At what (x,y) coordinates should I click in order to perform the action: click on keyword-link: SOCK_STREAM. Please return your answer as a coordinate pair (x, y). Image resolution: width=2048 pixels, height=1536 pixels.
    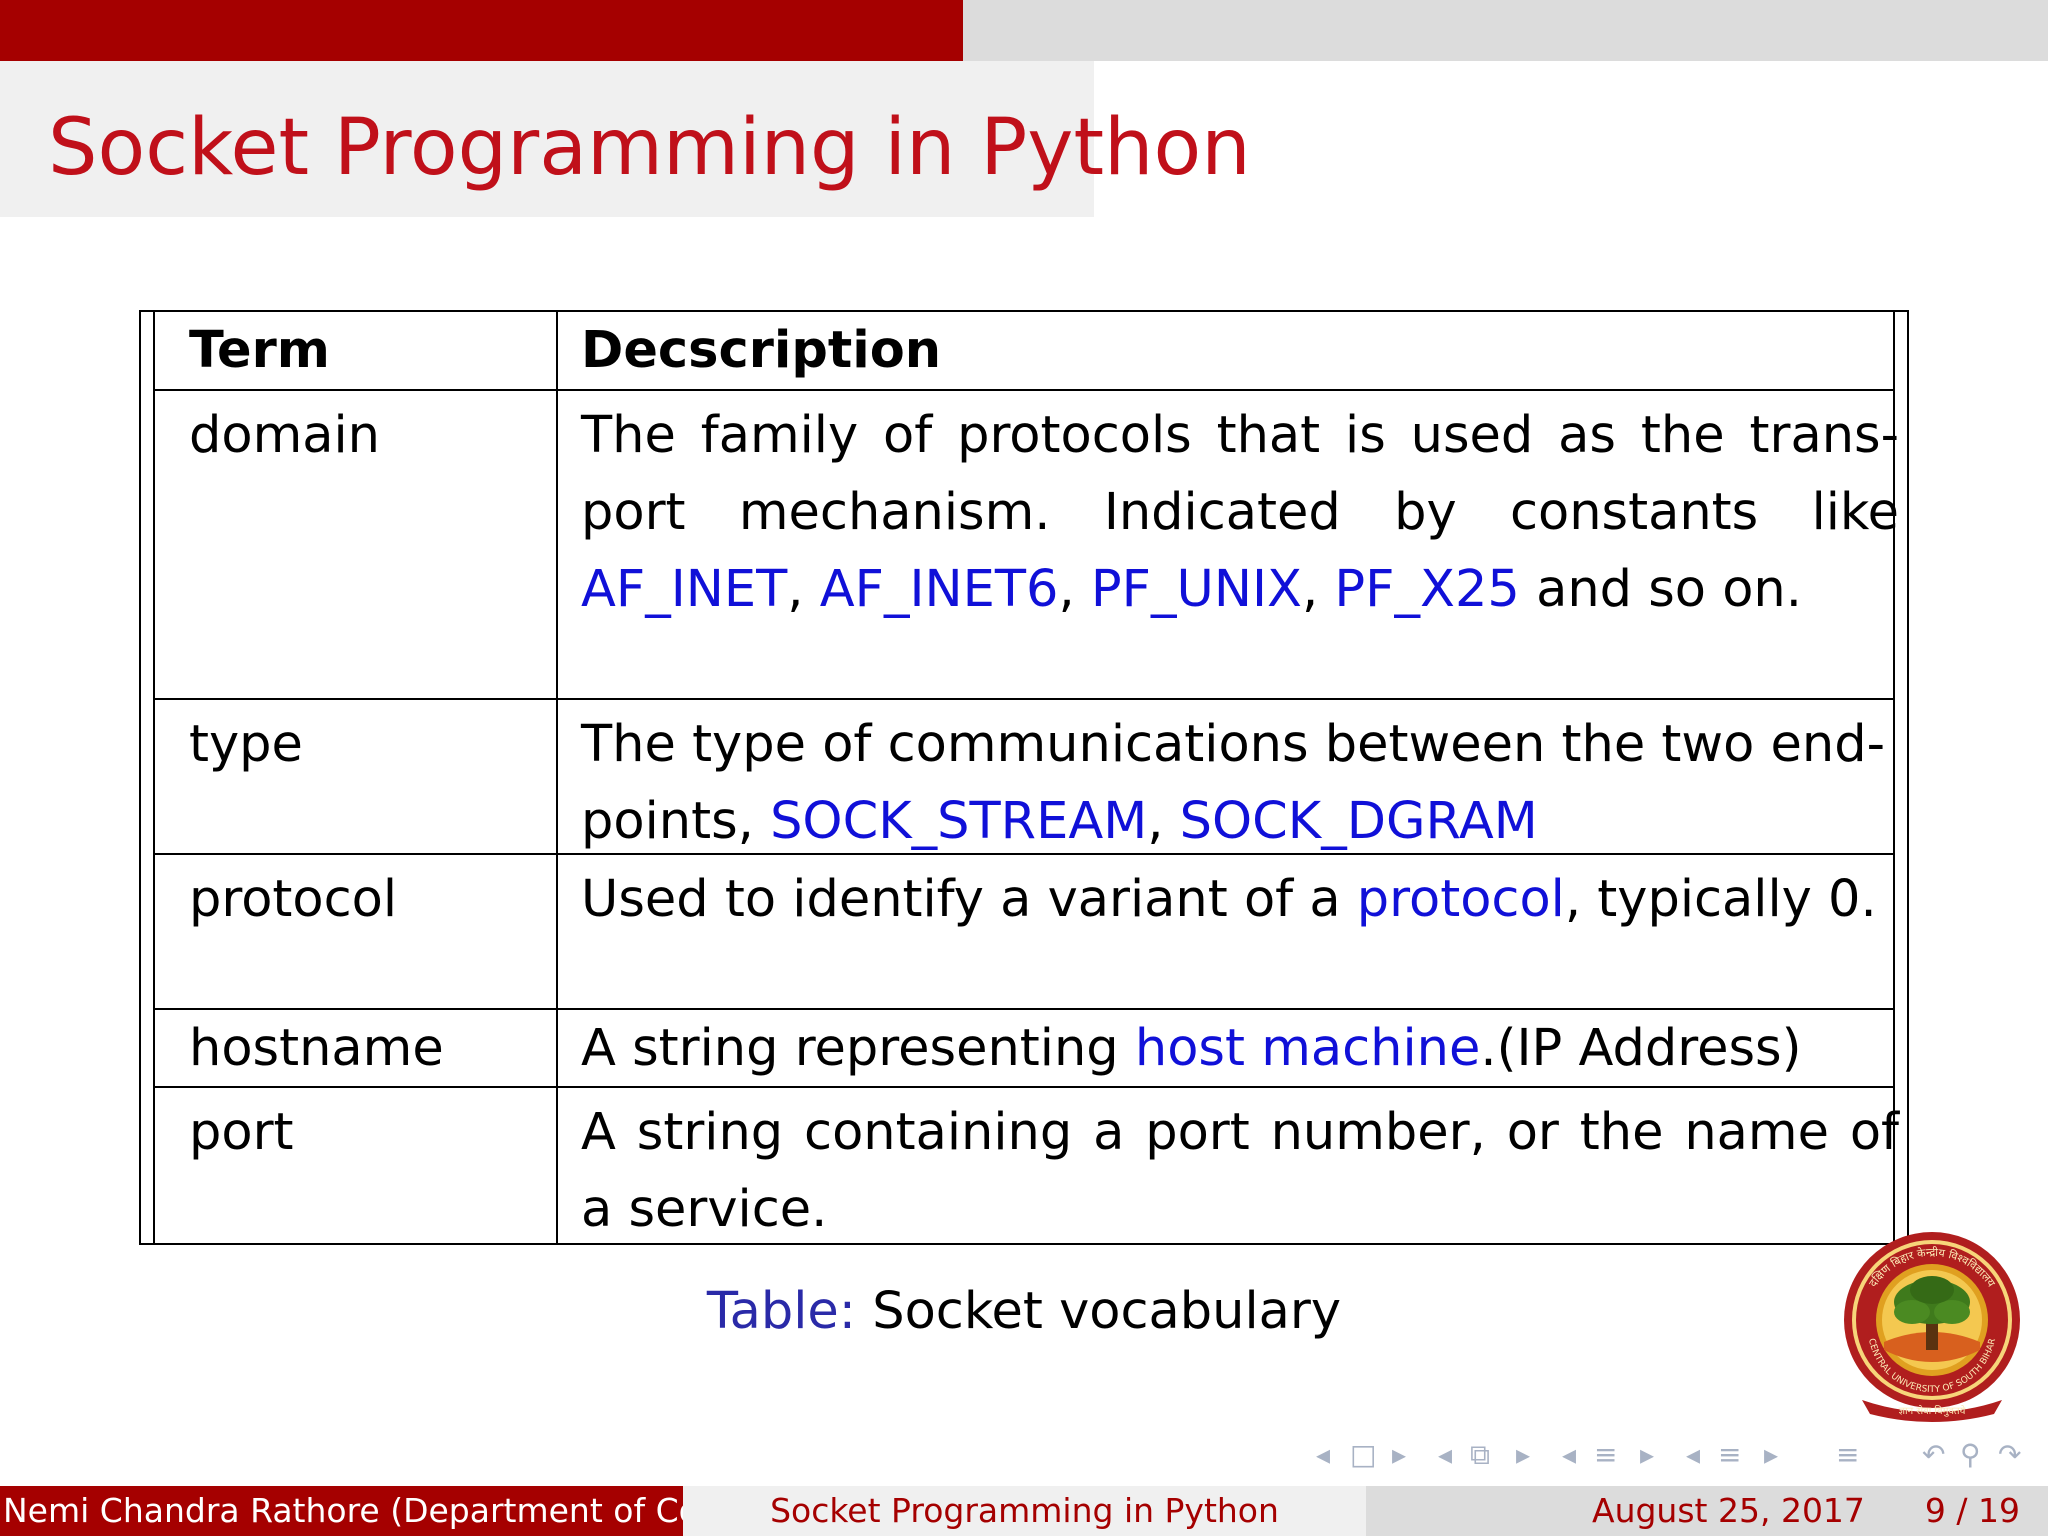
    Looking at the image, I should click on (958, 821).